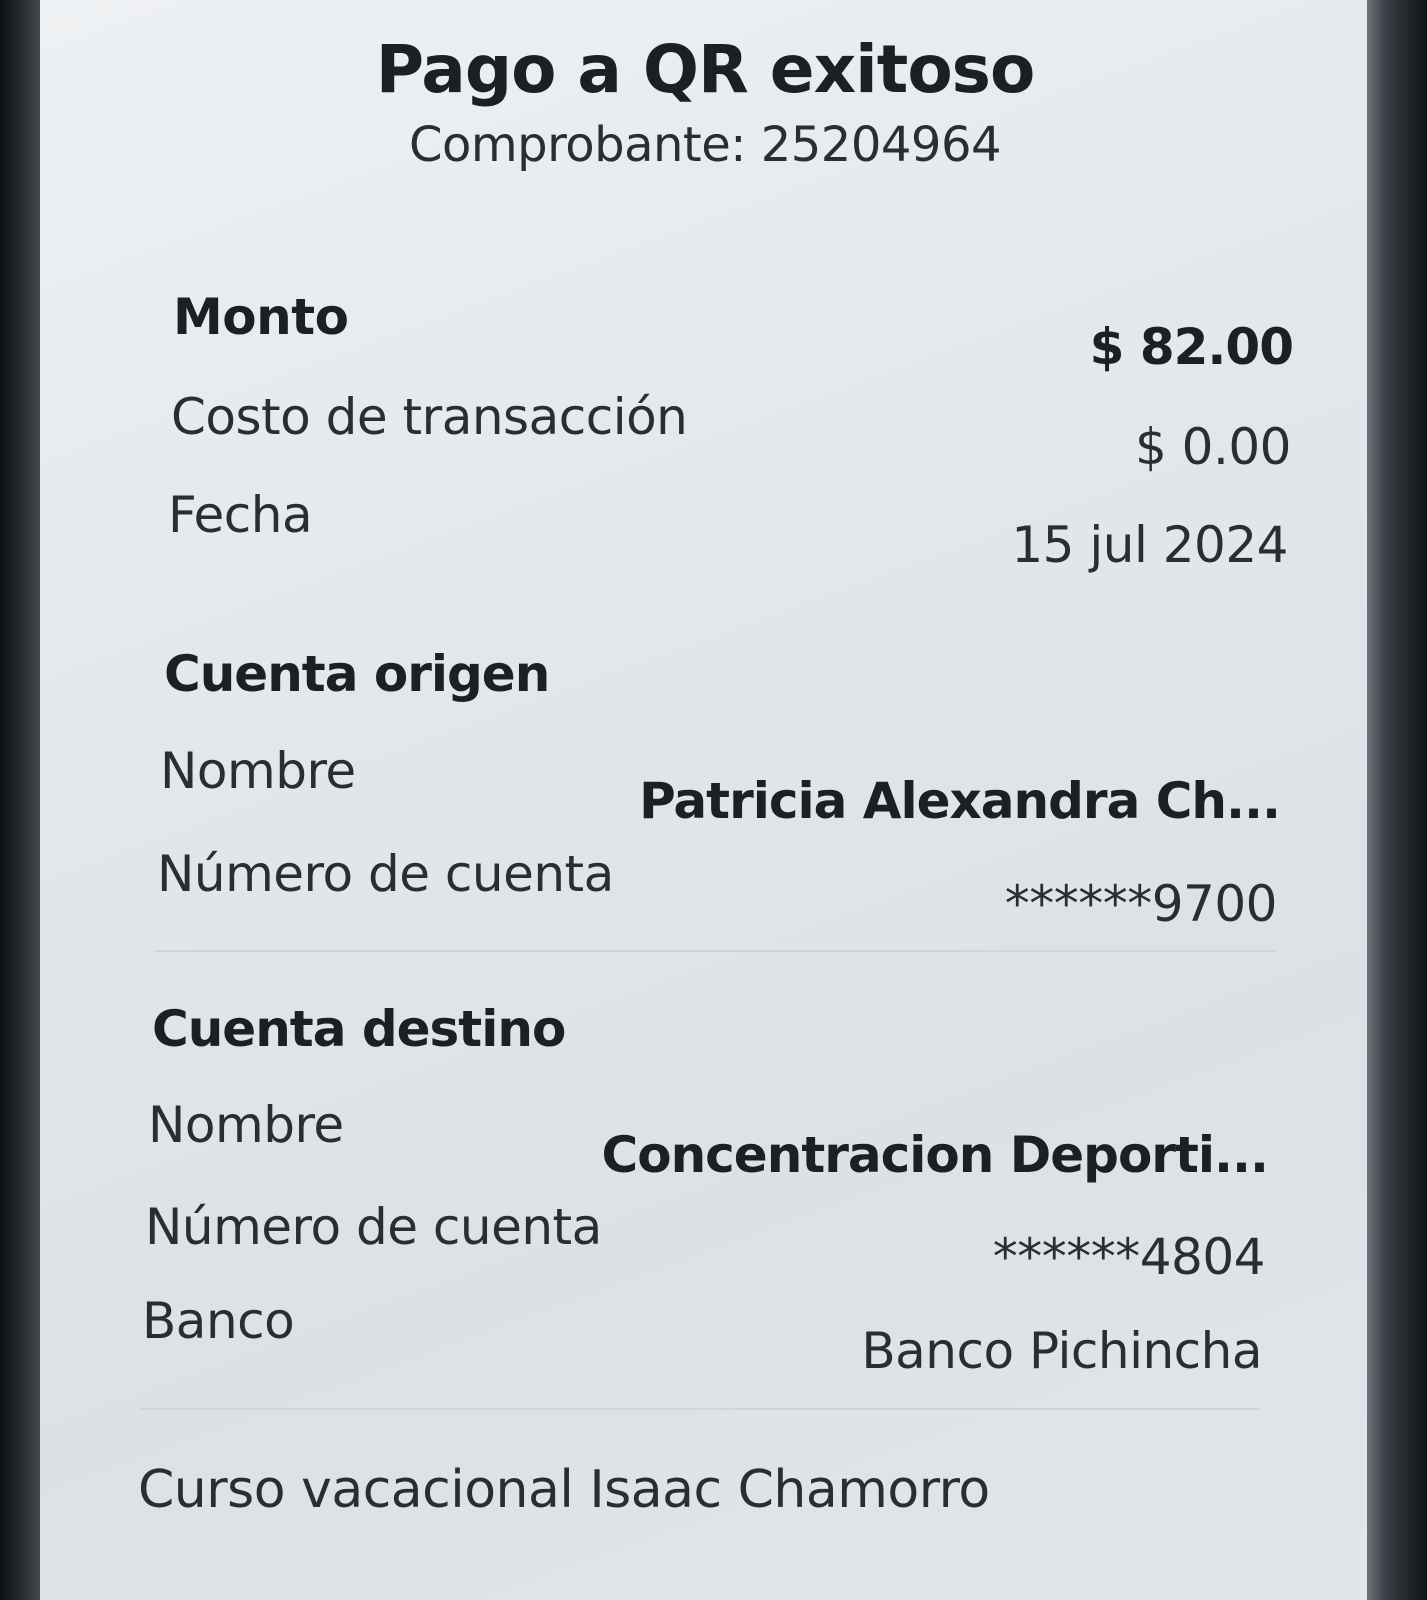 This screenshot has height=1600, width=1427. What do you see at coordinates (218, 1321) in the screenshot?
I see `bank-label: Banco` at bounding box center [218, 1321].